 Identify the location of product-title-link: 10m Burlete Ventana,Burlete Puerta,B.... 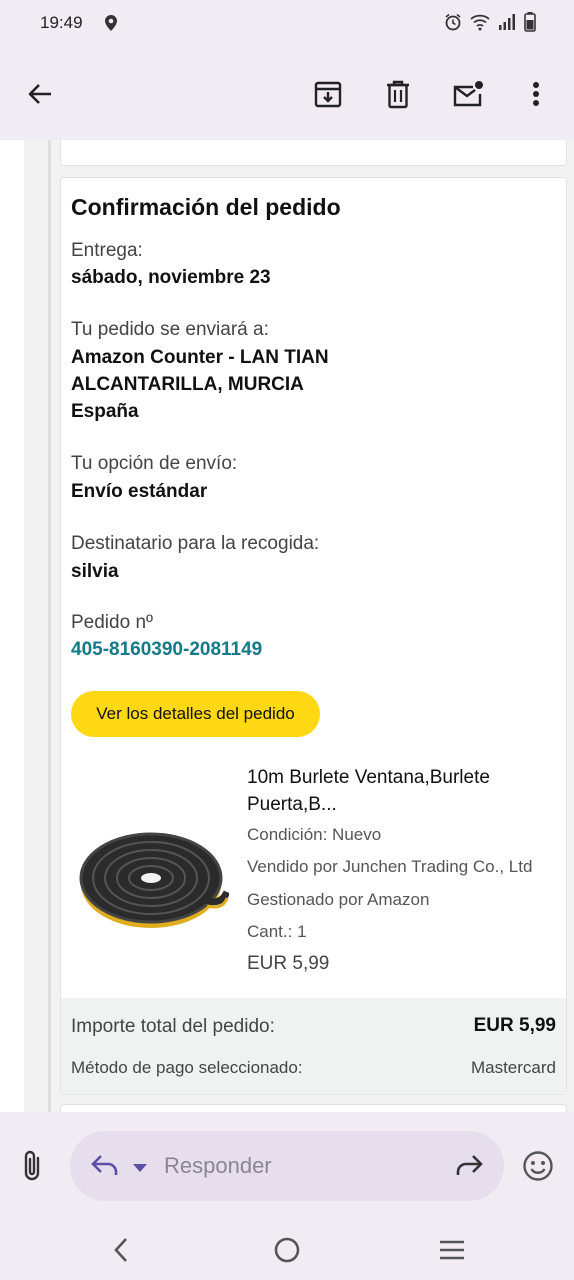
(402, 791).